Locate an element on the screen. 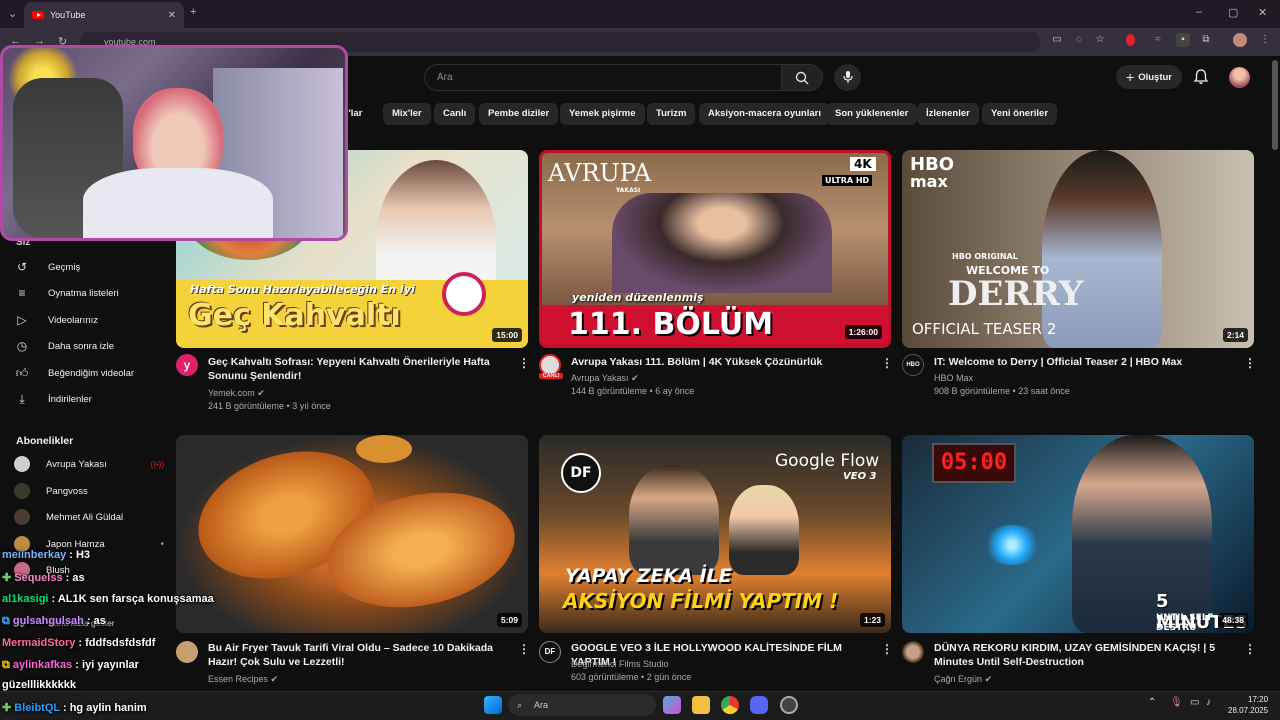 The image size is (1280, 720). streamer-webcam-overlay is located at coordinates (174, 143).